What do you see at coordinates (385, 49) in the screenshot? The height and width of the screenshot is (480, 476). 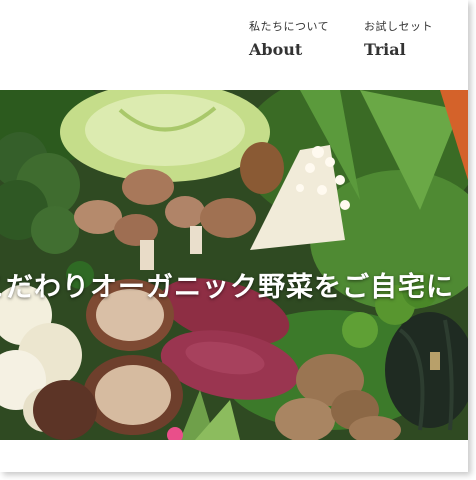 I see `nav-item-trial-en-label: Trial` at bounding box center [385, 49].